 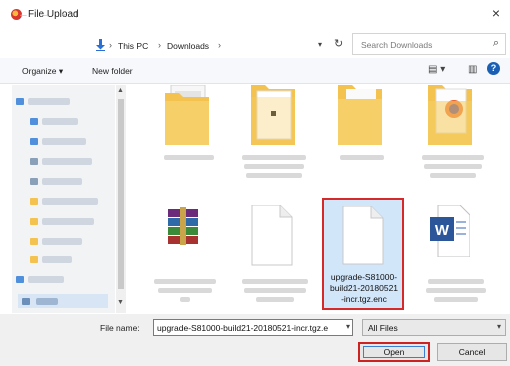 What do you see at coordinates (23, 14) in the screenshot?
I see `back-icon: ←` at bounding box center [23, 14].